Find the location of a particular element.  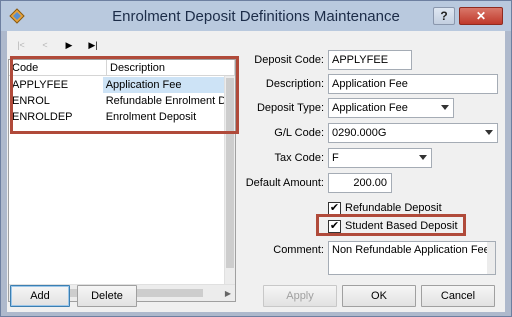

next-record-button: ▶ is located at coordinates (69, 45).